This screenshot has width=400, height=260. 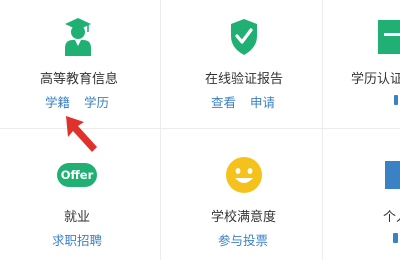 What do you see at coordinates (375, 79) in the screenshot?
I see `service-title: 学历认证` at bounding box center [375, 79].